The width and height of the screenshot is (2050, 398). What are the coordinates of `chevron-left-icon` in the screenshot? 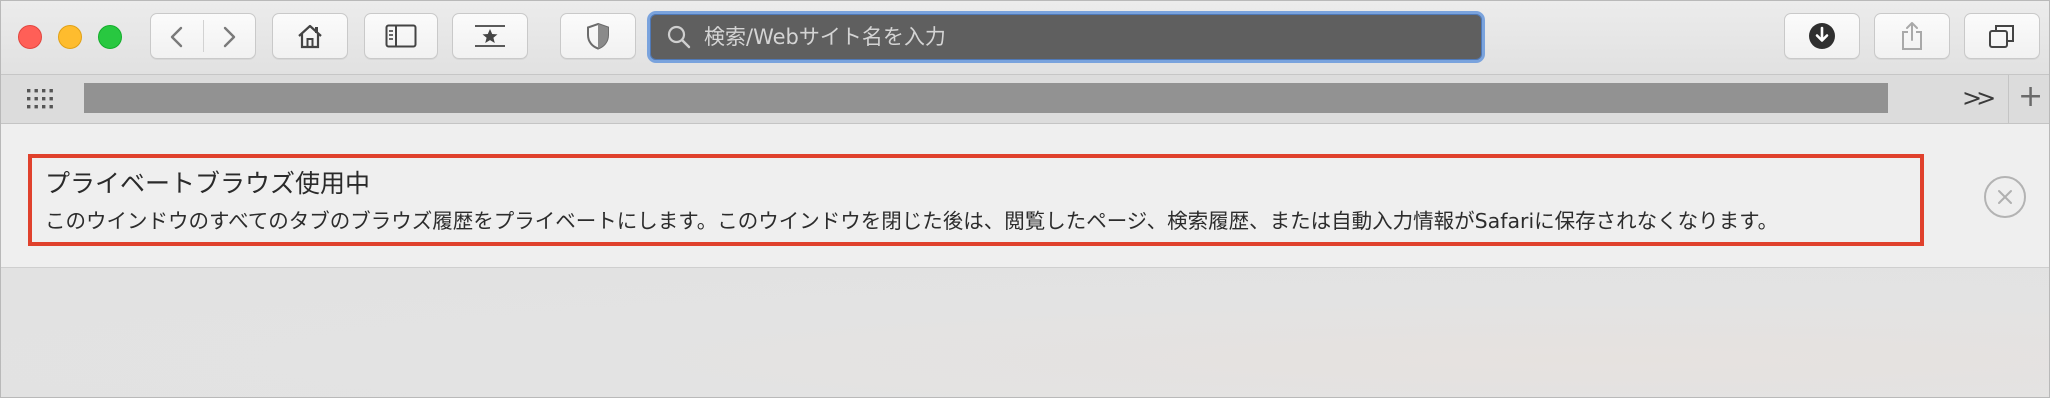 It's located at (176, 37).